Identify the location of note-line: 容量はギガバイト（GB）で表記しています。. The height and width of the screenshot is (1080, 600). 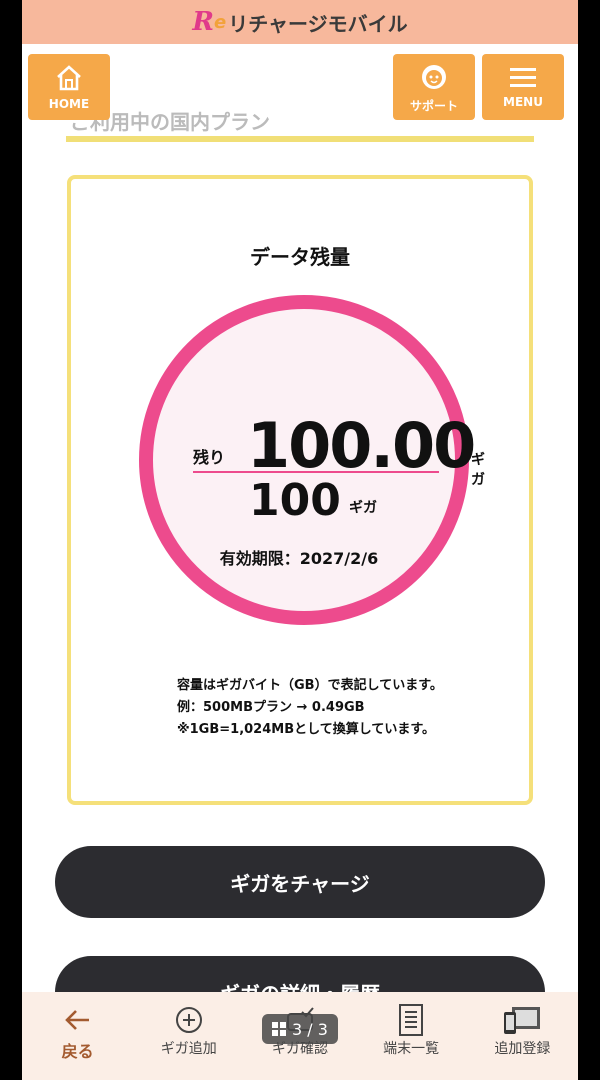
(310, 685).